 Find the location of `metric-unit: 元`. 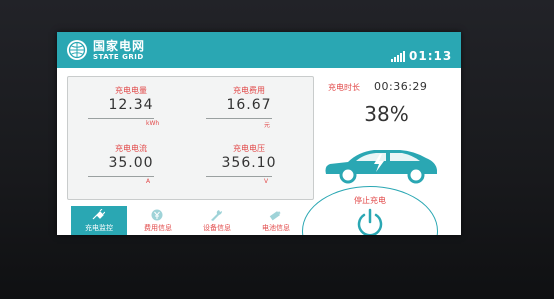

metric-unit: 元 is located at coordinates (267, 125).